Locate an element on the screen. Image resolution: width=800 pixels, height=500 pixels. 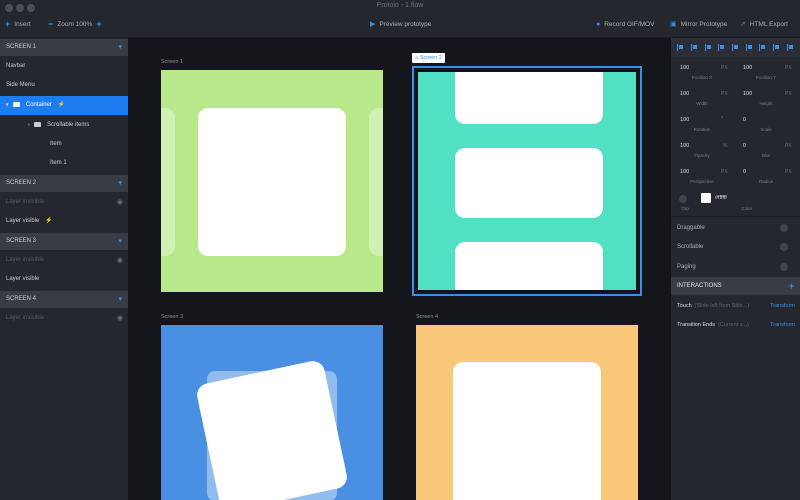
perspective-value: 100 is located at coordinates (684, 172).